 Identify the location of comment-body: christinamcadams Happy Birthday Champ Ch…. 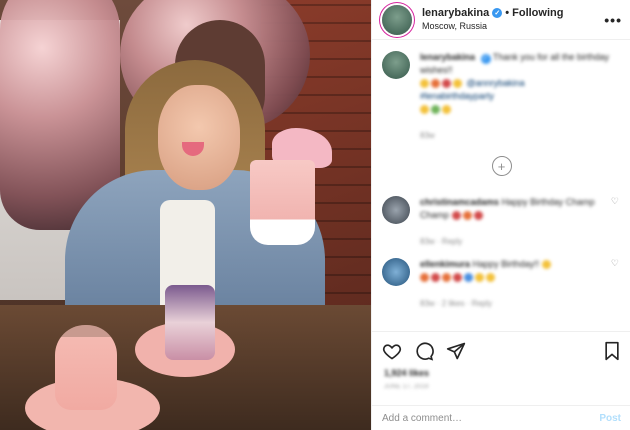
(520, 222).